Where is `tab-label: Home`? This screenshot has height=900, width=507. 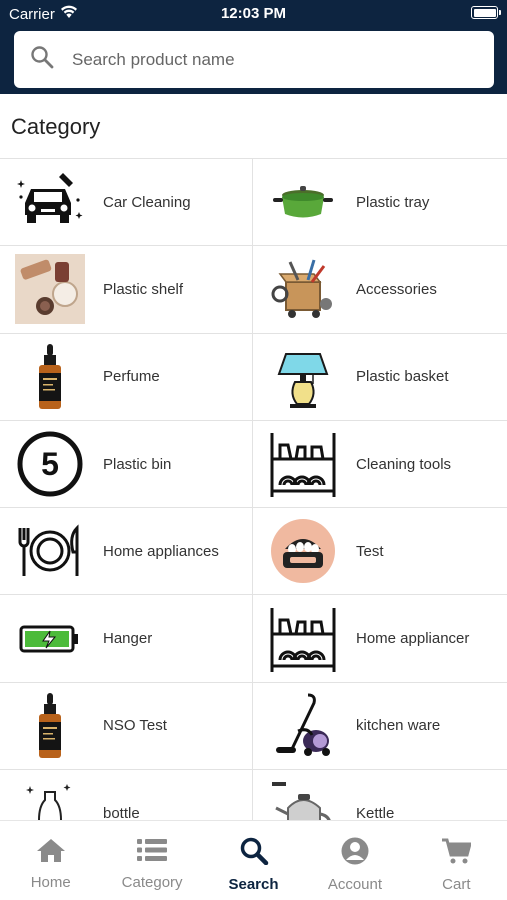 tab-label: Home is located at coordinates (50, 882).